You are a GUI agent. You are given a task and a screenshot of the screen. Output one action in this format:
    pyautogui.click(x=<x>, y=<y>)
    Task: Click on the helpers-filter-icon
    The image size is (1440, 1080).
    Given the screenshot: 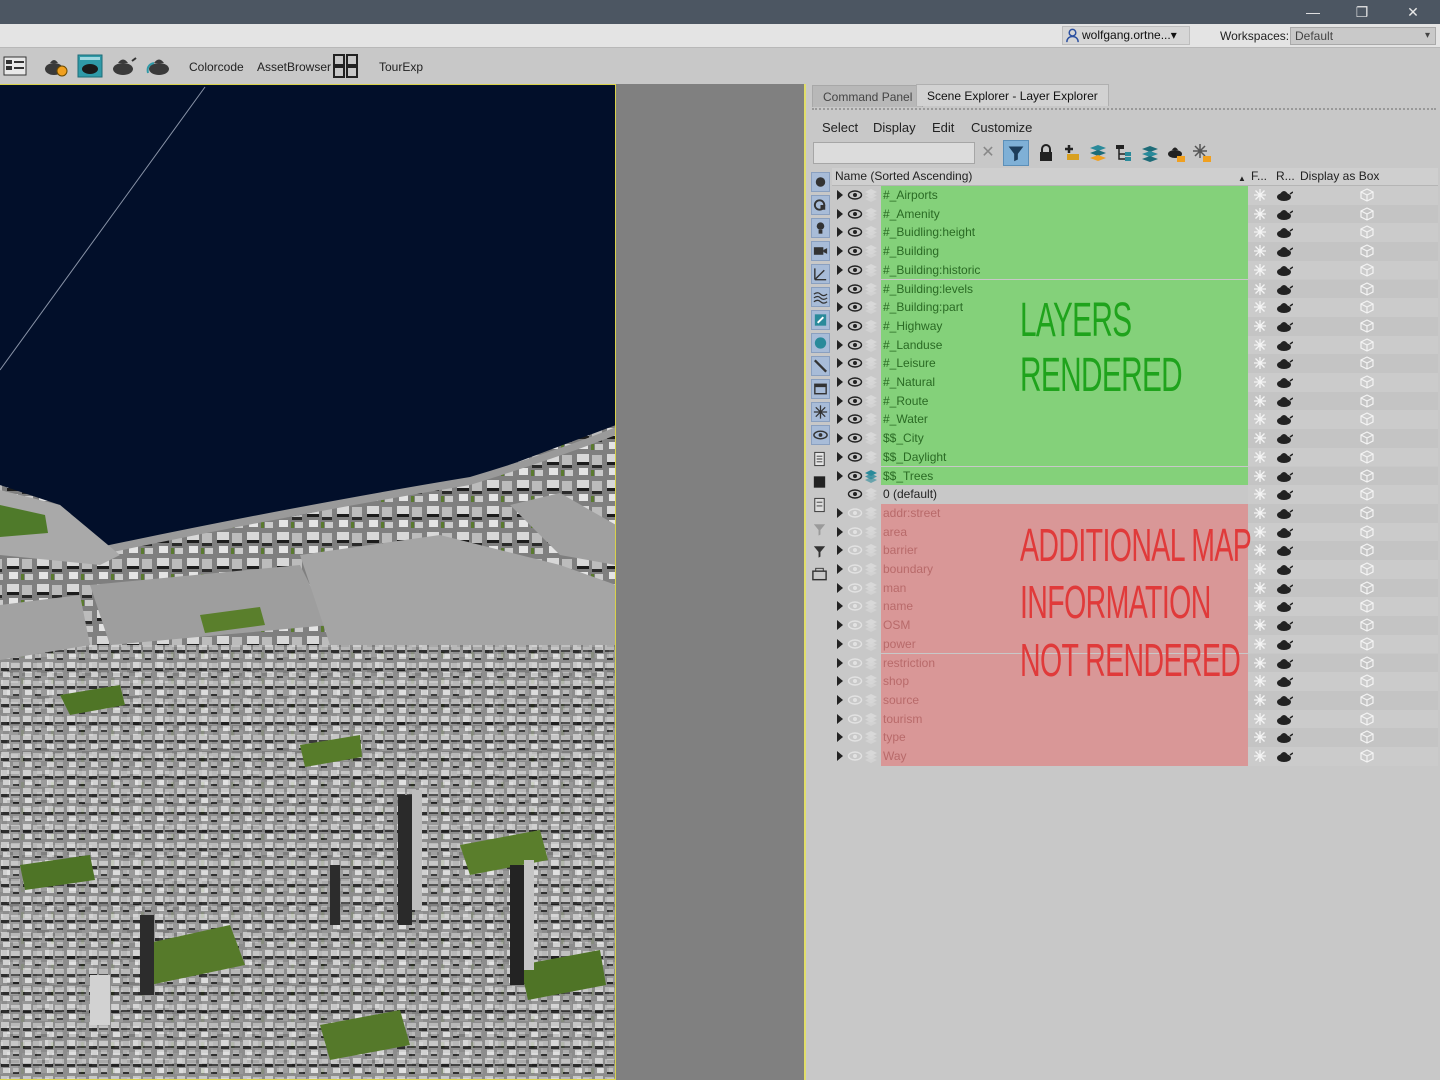 What is the action you would take?
    pyautogui.click(x=820, y=274)
    